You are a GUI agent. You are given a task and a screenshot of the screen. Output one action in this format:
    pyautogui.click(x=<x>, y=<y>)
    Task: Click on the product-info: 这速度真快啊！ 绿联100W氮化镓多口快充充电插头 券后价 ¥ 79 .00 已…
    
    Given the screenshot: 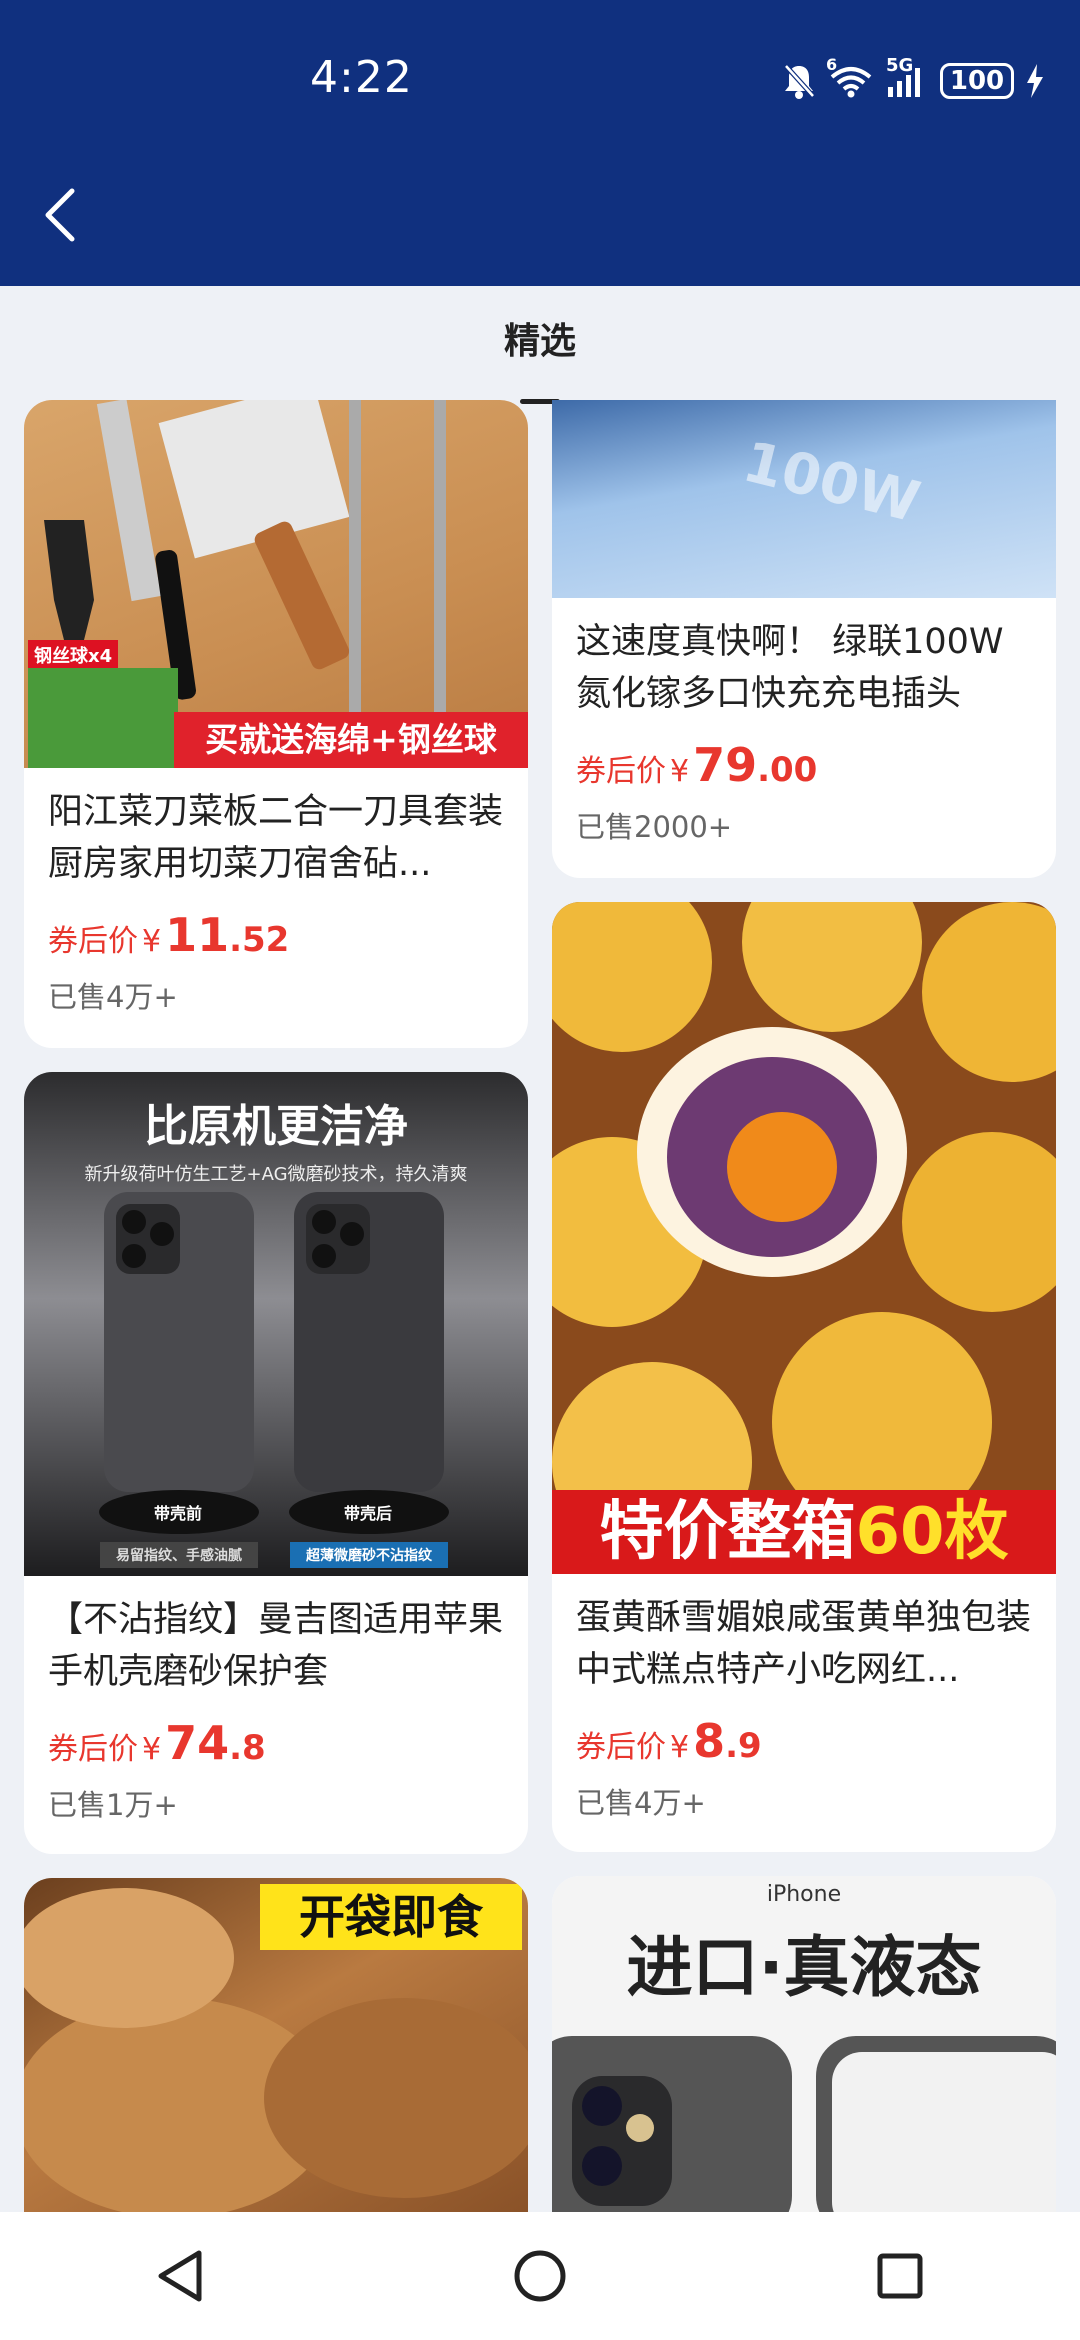 What is the action you would take?
    pyautogui.click(x=804, y=722)
    